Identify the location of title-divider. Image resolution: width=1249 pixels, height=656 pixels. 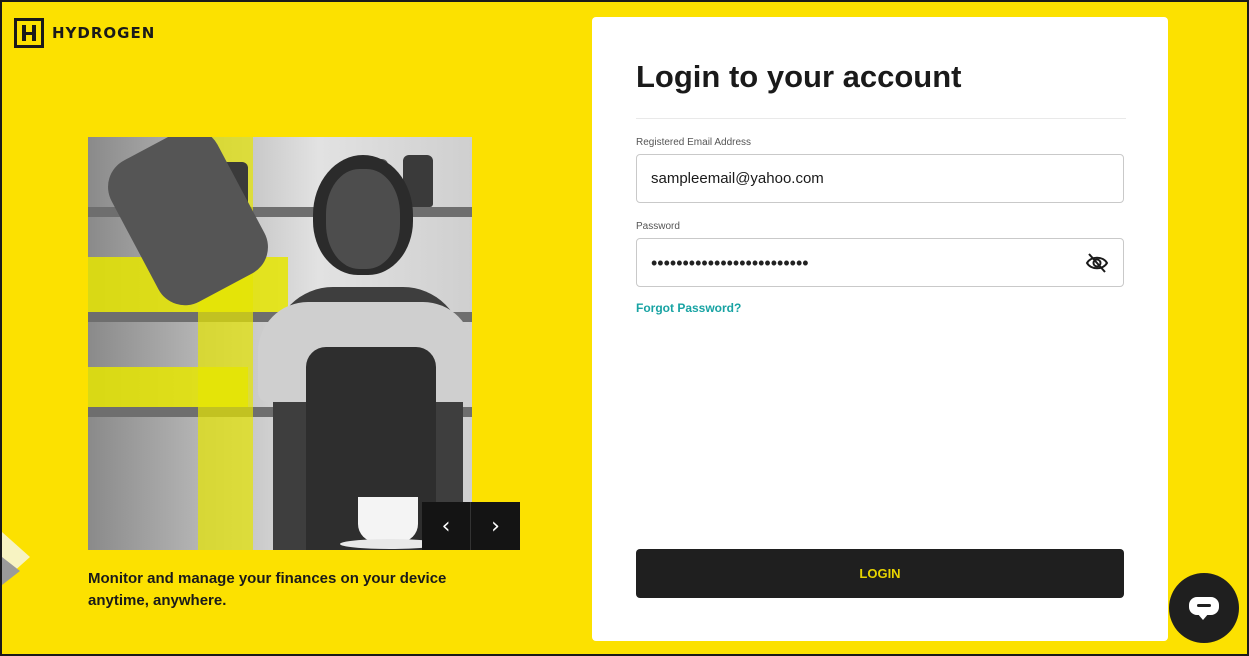
(881, 118).